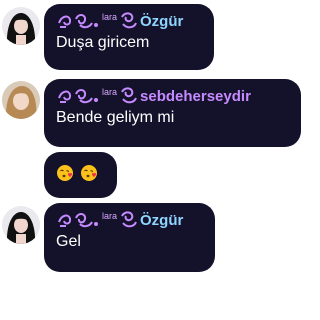 This screenshot has height=320, width=320. Describe the element at coordinates (68, 241) in the screenshot. I see `message-text: Gel` at that location.